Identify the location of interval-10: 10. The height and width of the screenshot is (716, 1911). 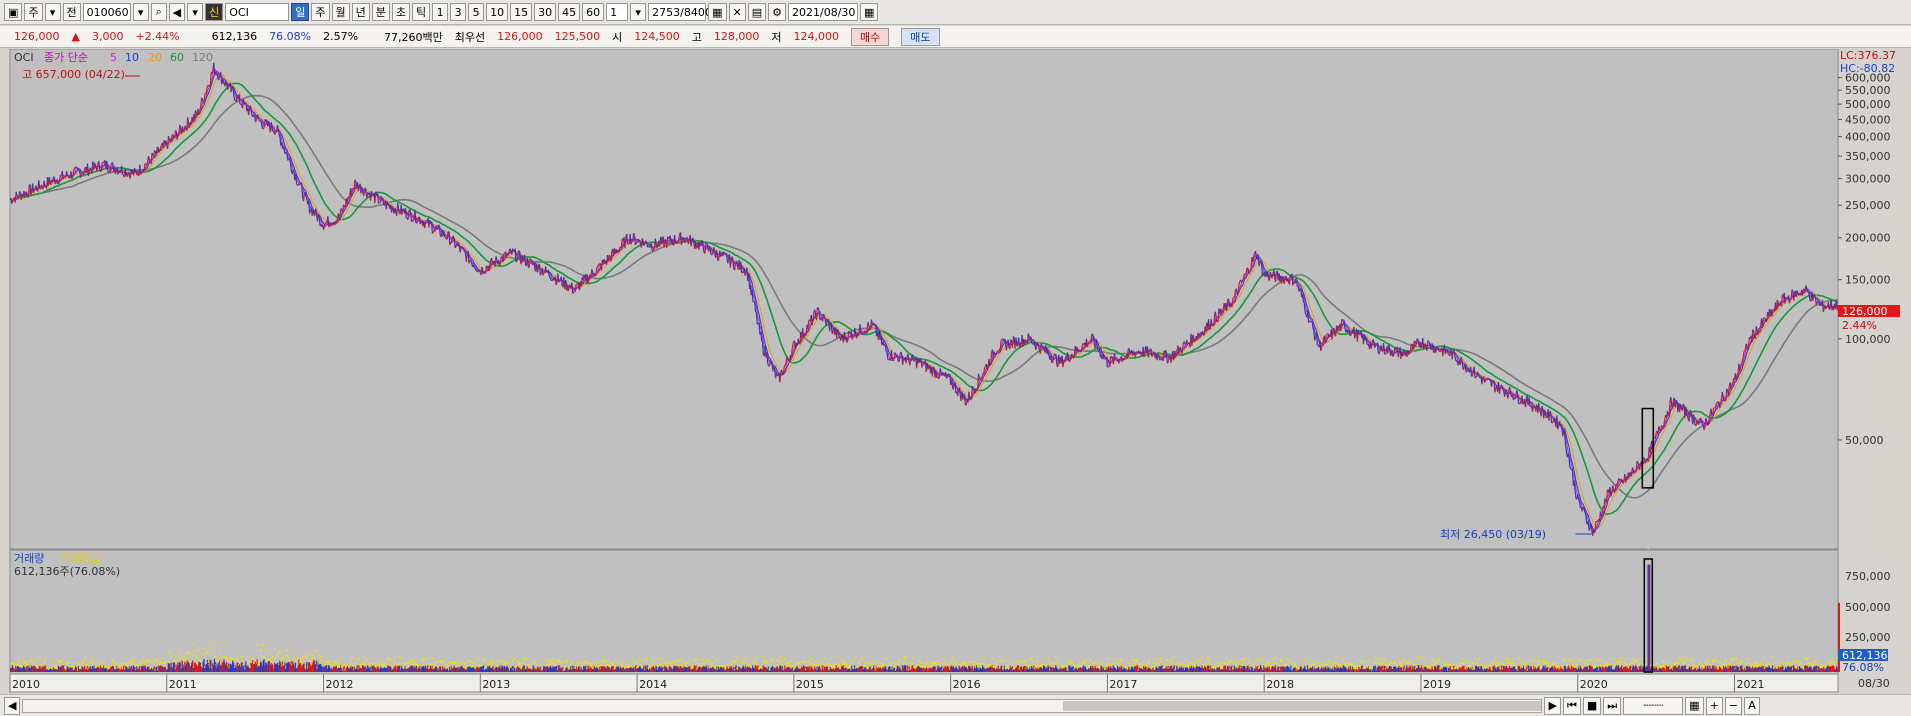
(497, 12).